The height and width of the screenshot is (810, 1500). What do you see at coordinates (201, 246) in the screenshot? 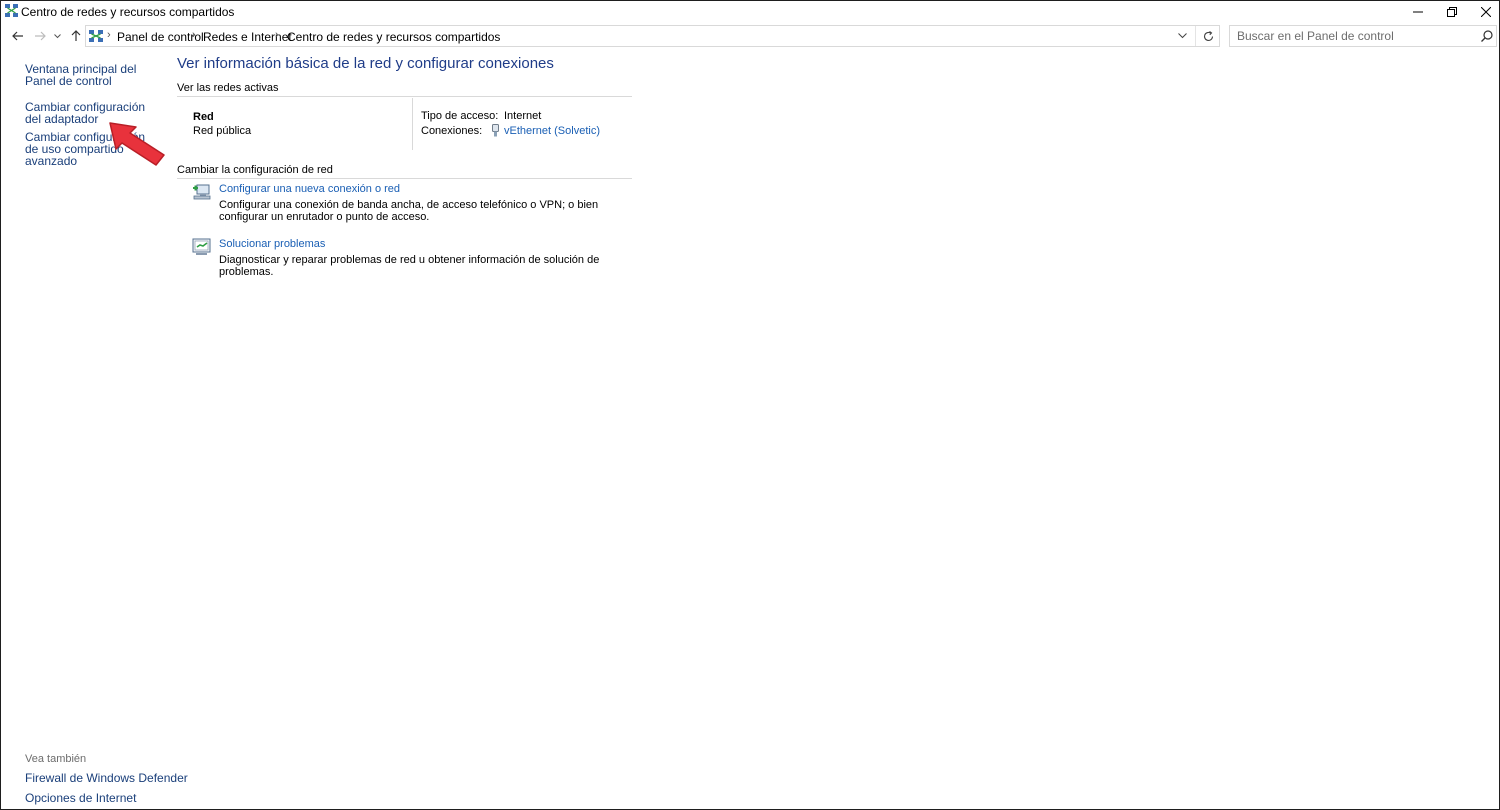
I see `troubleshoot-icon` at bounding box center [201, 246].